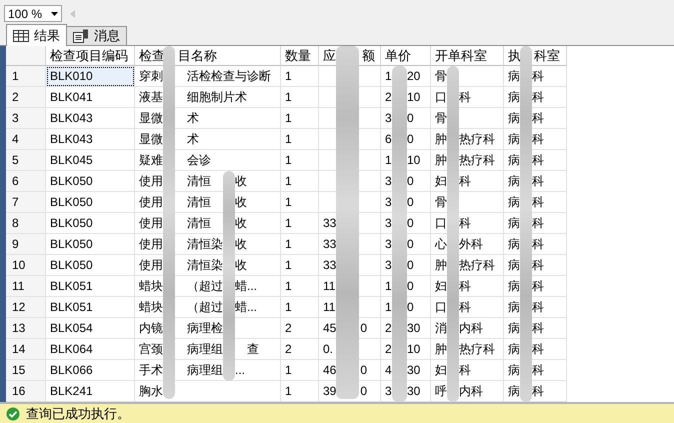  Describe the element at coordinates (90, 370) in the screenshot. I see `item-code-cell: BLK066` at that location.